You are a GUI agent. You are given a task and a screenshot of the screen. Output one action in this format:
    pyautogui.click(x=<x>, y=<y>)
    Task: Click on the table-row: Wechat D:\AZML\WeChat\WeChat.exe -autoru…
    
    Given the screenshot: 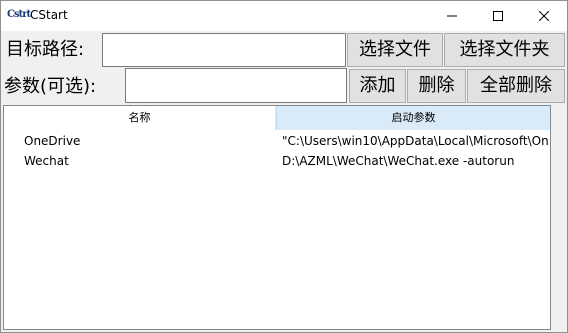 What is the action you would take?
    pyautogui.click(x=277, y=161)
    